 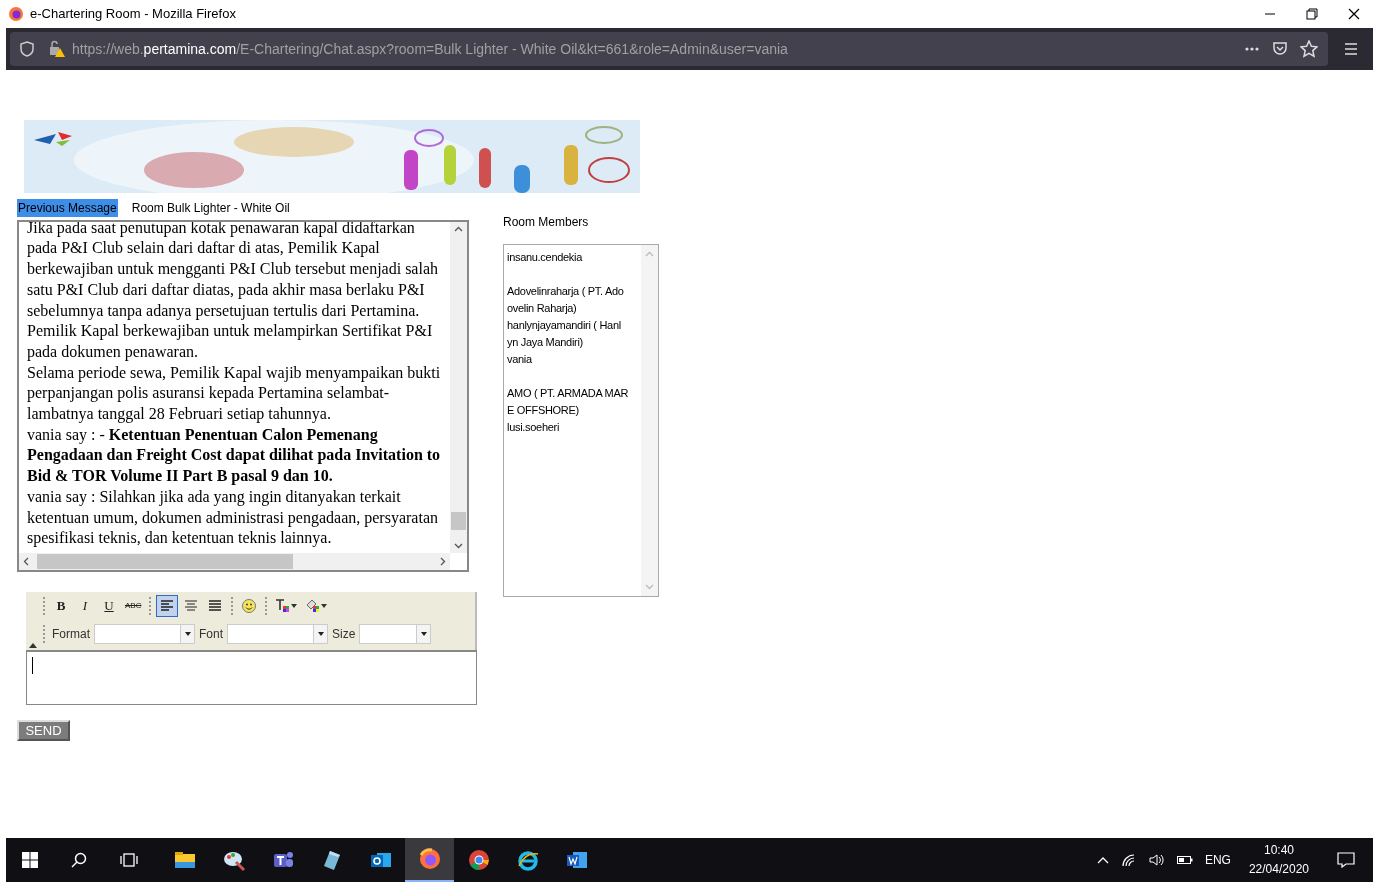 What do you see at coordinates (215, 606) in the screenshot?
I see `justify-icon` at bounding box center [215, 606].